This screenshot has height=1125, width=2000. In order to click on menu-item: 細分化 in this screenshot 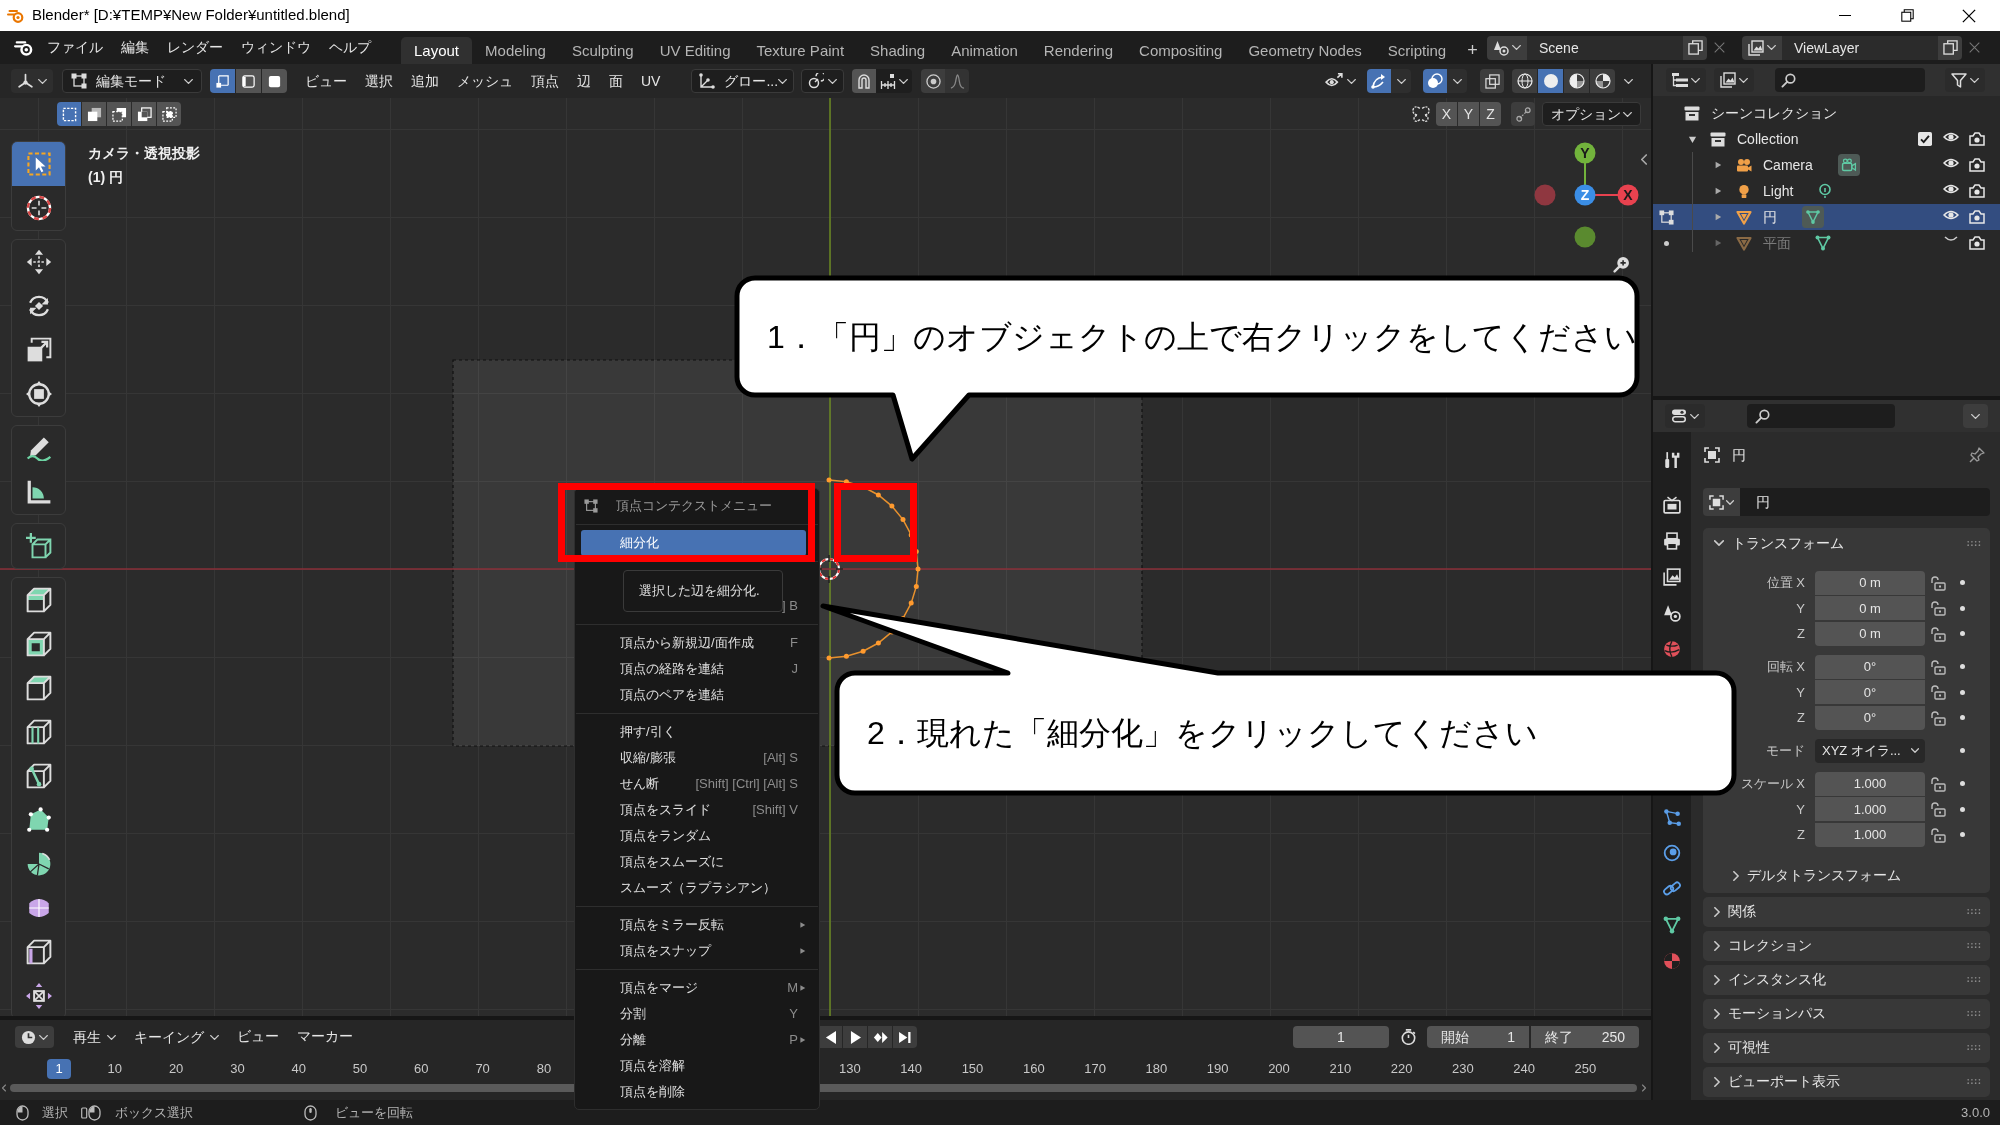, I will do `click(693, 543)`.